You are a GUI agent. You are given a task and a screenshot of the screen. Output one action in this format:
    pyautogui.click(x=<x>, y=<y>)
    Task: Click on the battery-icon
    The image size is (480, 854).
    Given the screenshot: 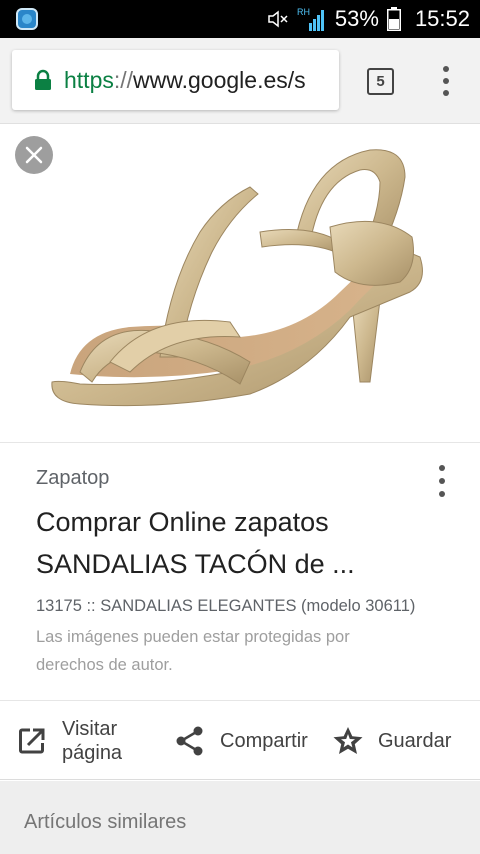 What is the action you would take?
    pyautogui.click(x=393, y=19)
    